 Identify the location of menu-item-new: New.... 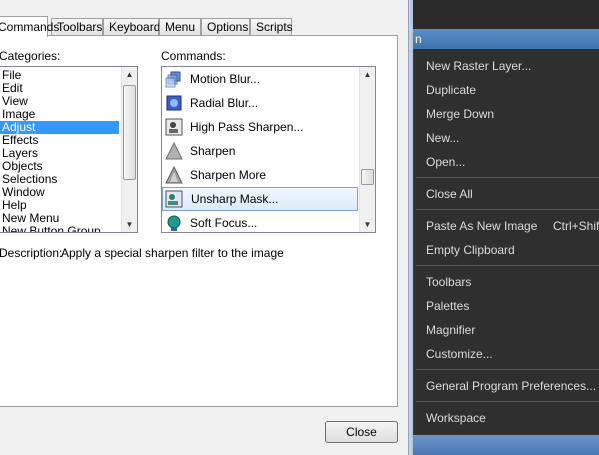
(442, 138).